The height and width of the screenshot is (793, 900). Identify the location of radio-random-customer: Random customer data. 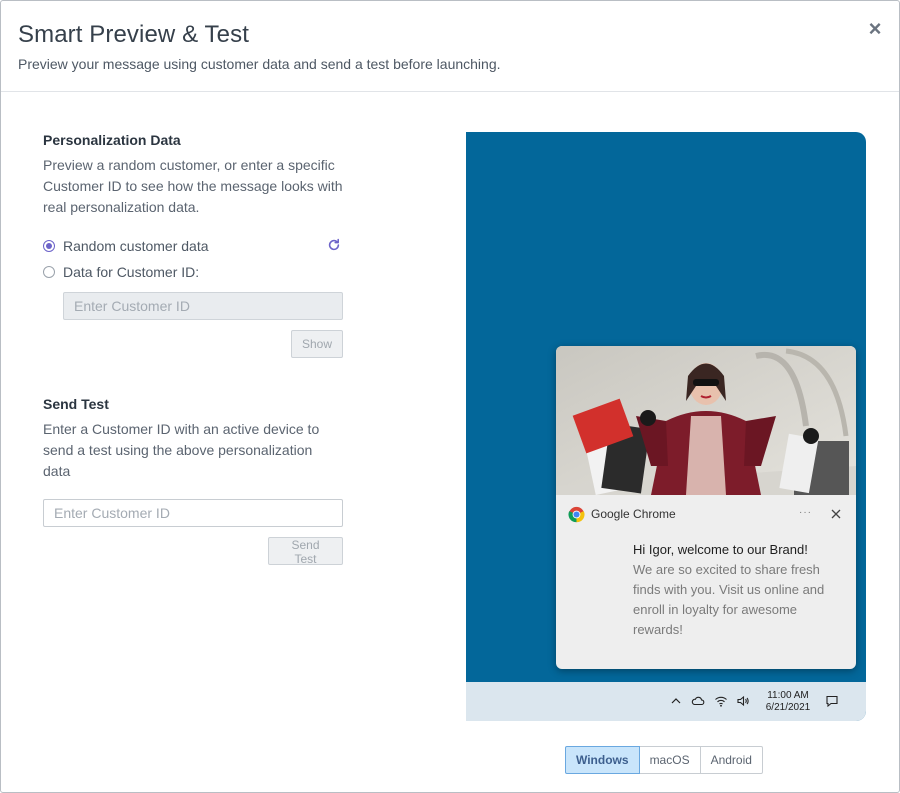
(193, 246).